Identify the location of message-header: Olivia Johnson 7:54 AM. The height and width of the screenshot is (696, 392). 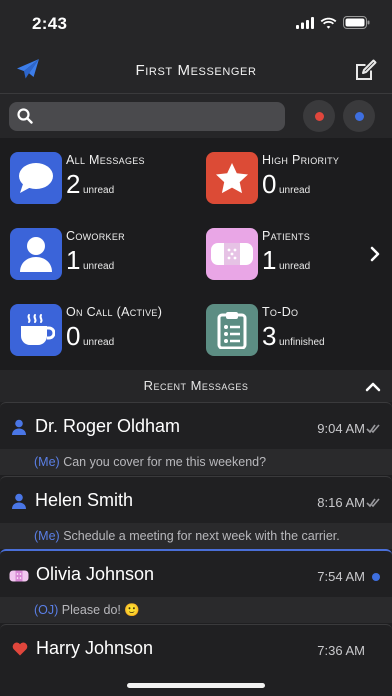
(196, 574).